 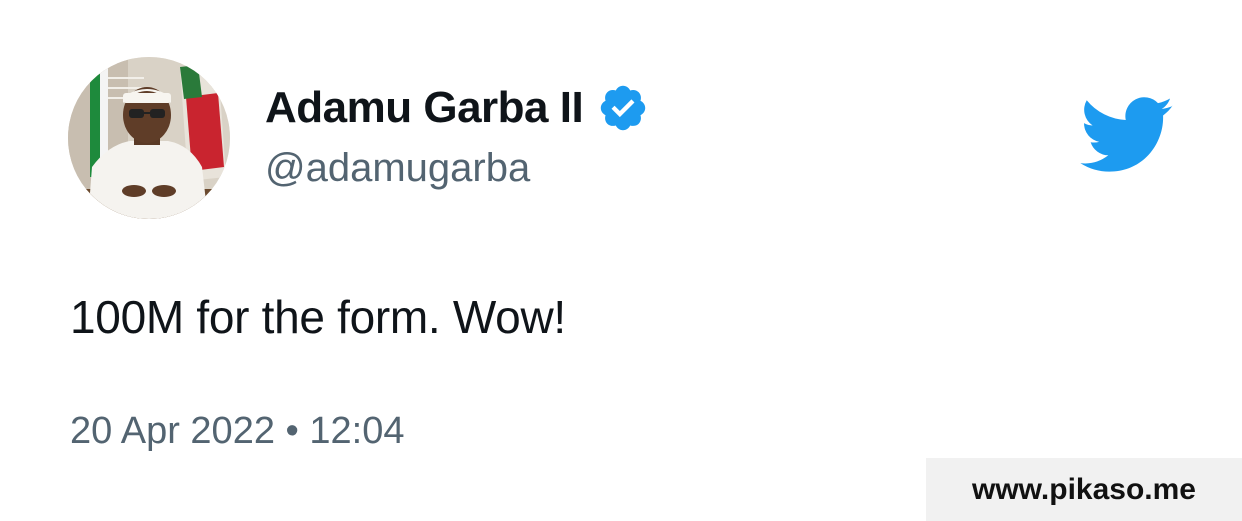 What do you see at coordinates (1127, 136) in the screenshot?
I see `twitter-bird-icon` at bounding box center [1127, 136].